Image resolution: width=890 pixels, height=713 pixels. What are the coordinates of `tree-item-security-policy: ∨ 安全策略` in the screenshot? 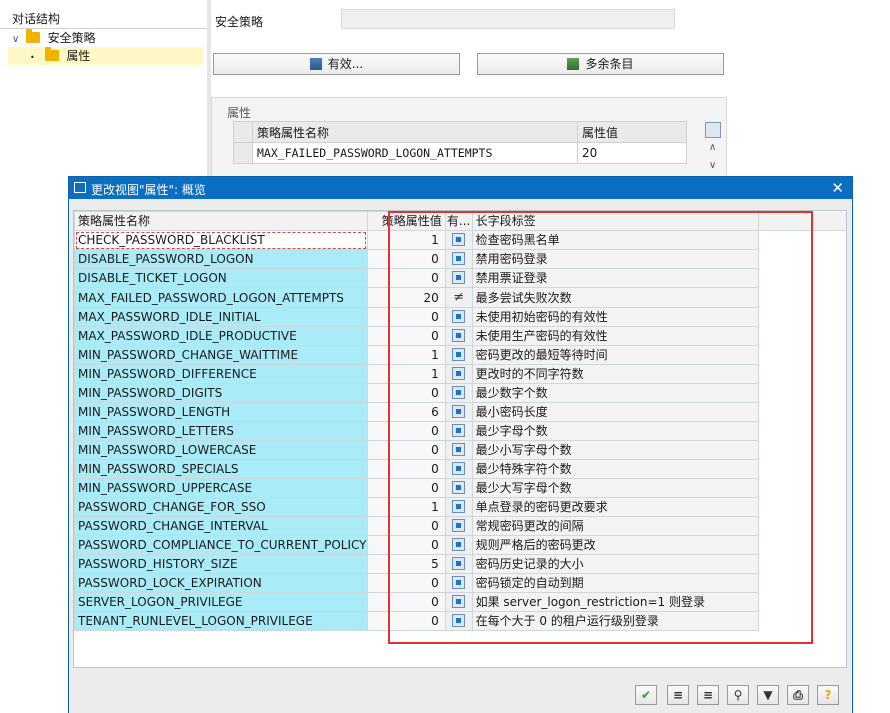 It's located at (54, 38).